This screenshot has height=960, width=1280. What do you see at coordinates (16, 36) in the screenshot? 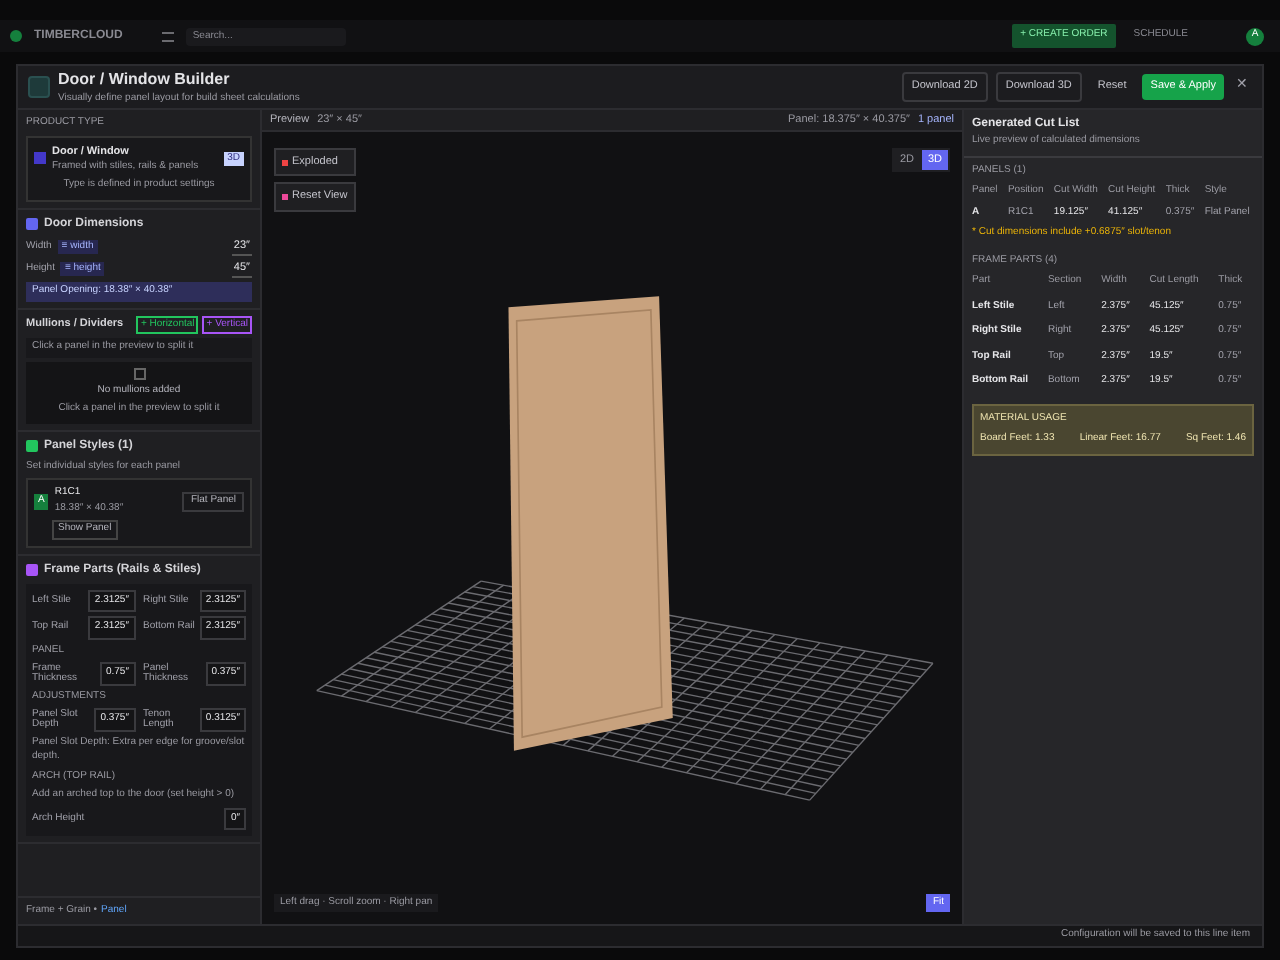
I see `logo-icon` at bounding box center [16, 36].